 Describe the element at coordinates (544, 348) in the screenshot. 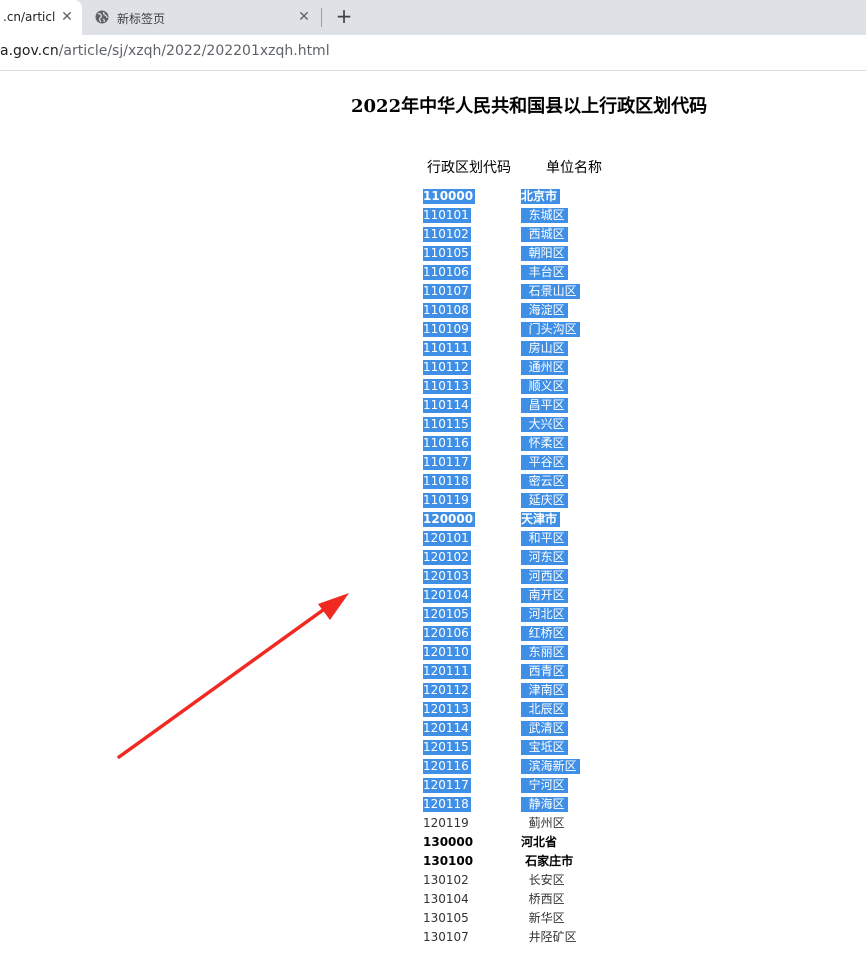

I see `division-name: 房山区` at that location.